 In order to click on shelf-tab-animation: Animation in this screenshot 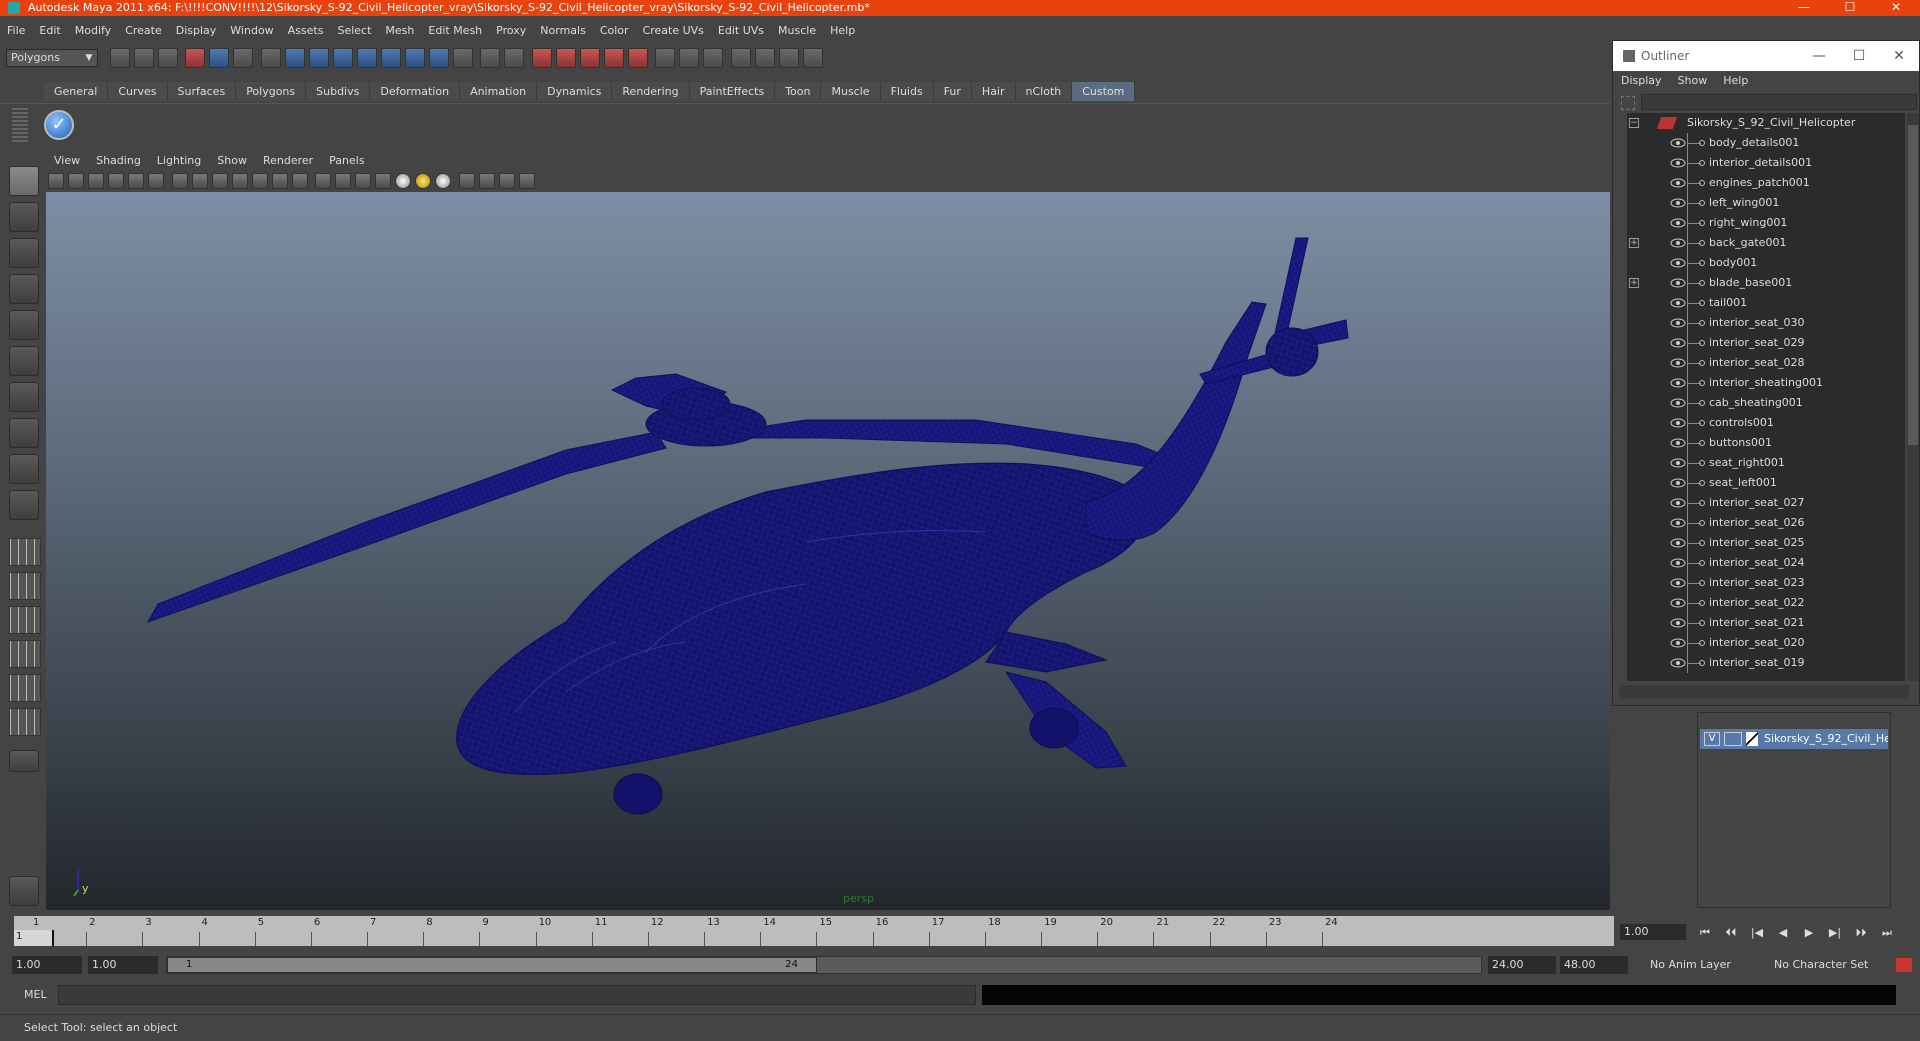, I will do `click(499, 91)`.